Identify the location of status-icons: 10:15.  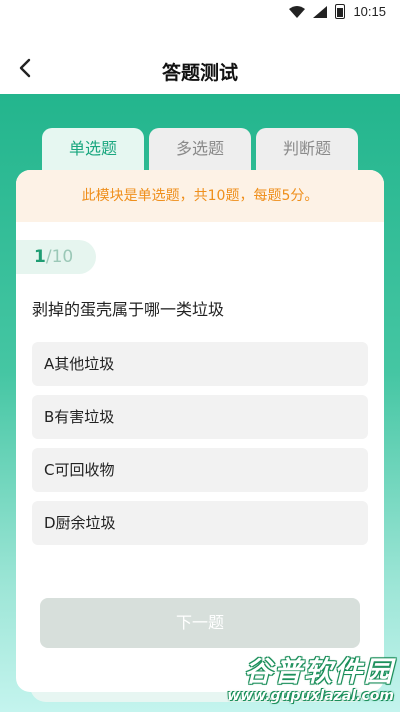
(337, 11).